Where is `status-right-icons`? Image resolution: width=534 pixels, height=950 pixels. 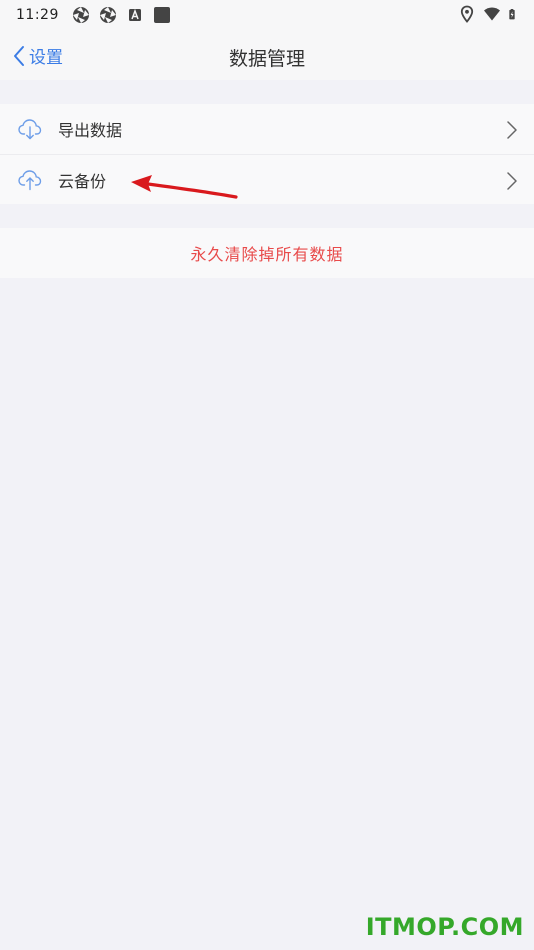
status-right-icons is located at coordinates (489, 14).